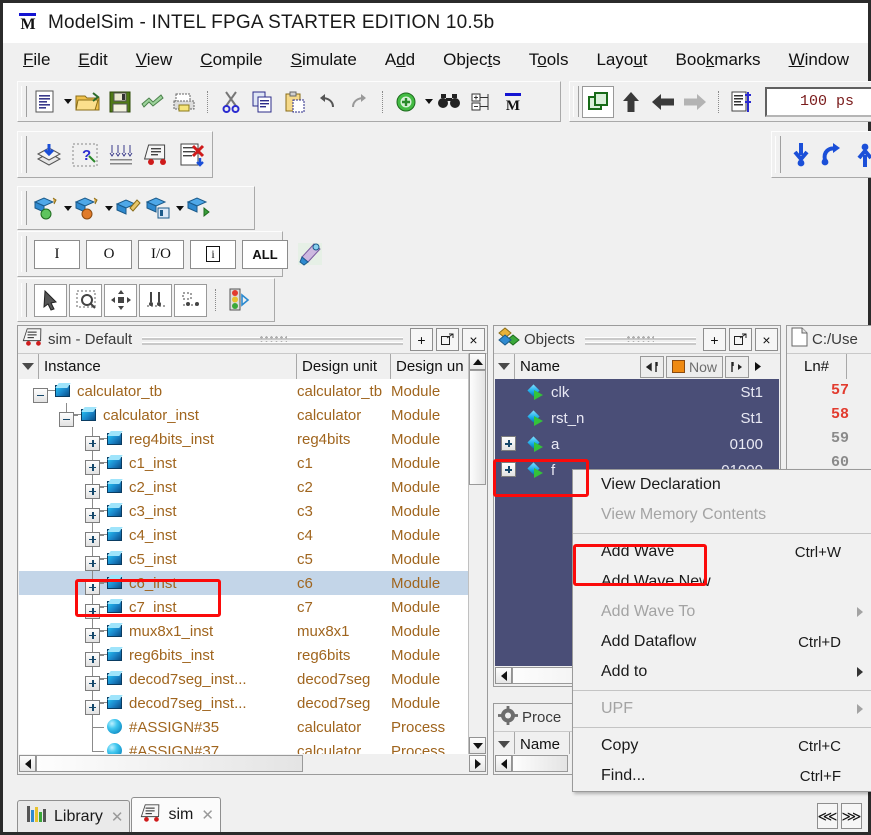 The height and width of the screenshot is (835, 871). What do you see at coordinates (244, 583) in the screenshot?
I see `table-row: c6_inst c6 Module` at bounding box center [244, 583].